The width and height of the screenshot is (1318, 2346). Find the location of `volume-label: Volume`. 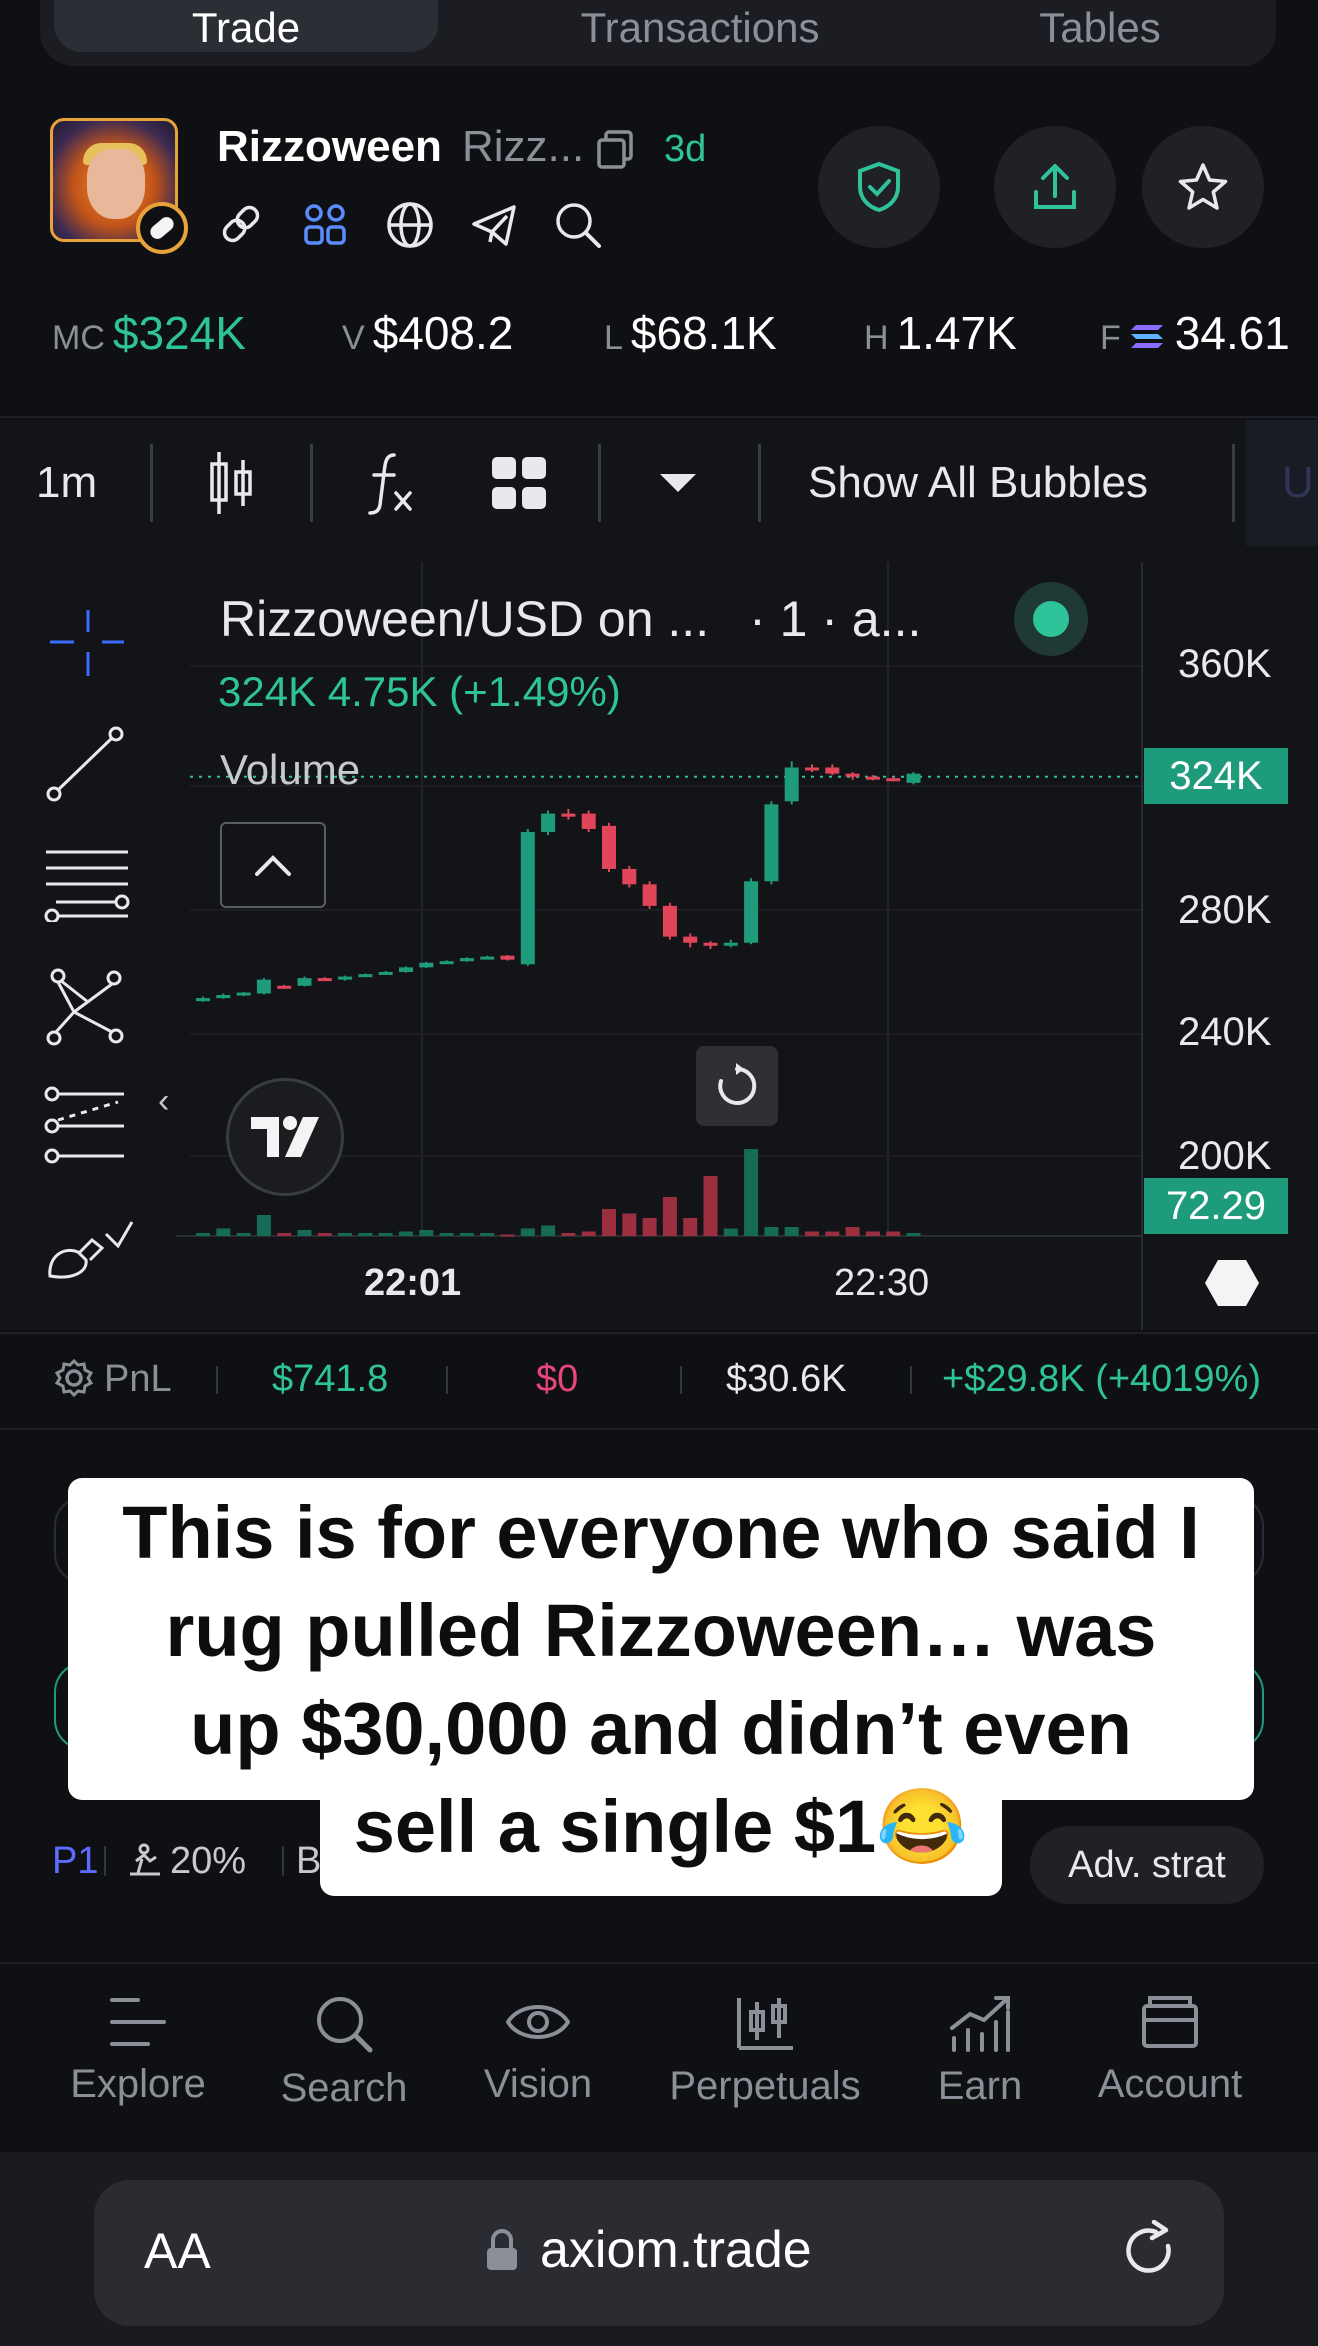

volume-label: Volume is located at coordinates (290, 769).